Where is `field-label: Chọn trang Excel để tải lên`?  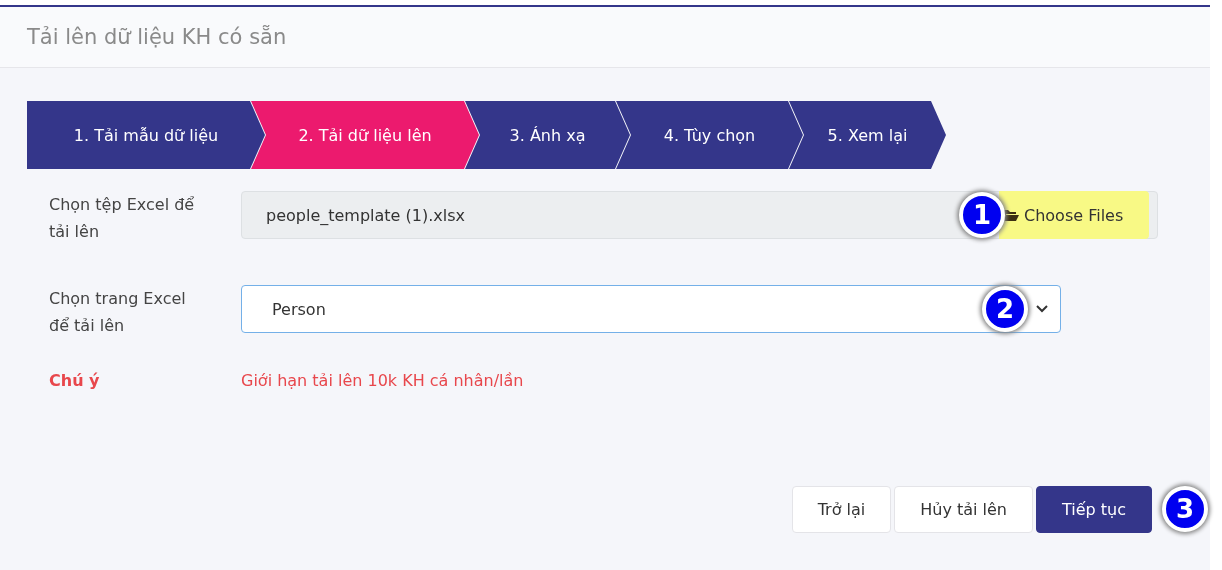
field-label: Chọn trang Excel để tải lên is located at coordinates (118, 312).